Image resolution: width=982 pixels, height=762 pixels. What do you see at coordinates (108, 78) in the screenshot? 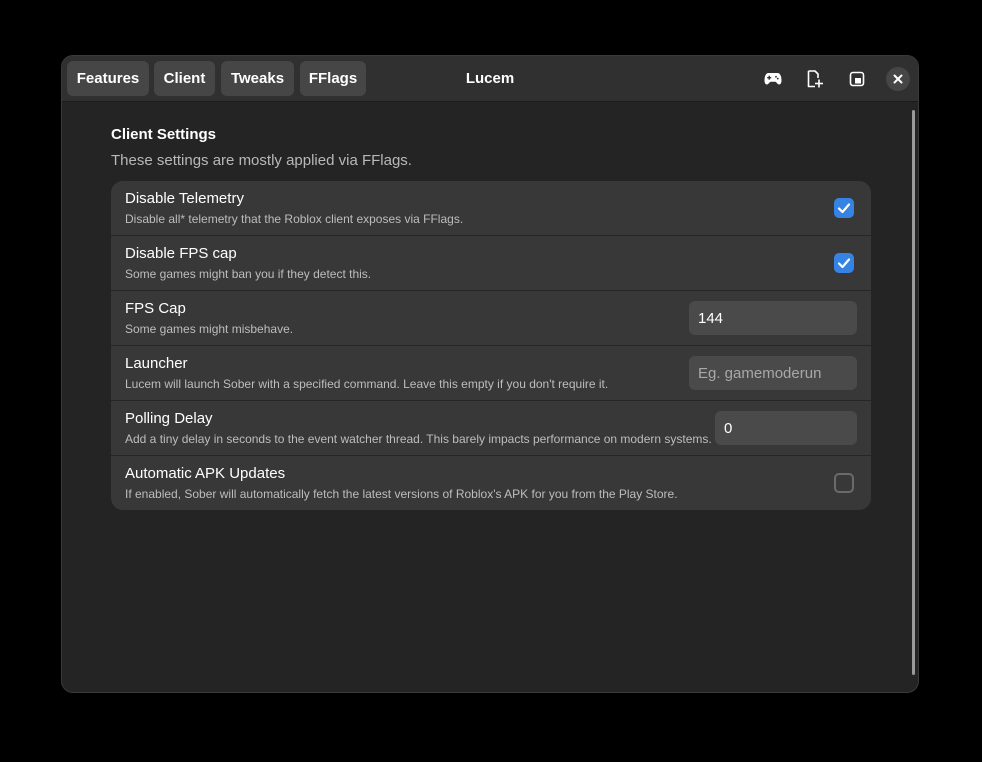
I see `tab-features: Features` at bounding box center [108, 78].